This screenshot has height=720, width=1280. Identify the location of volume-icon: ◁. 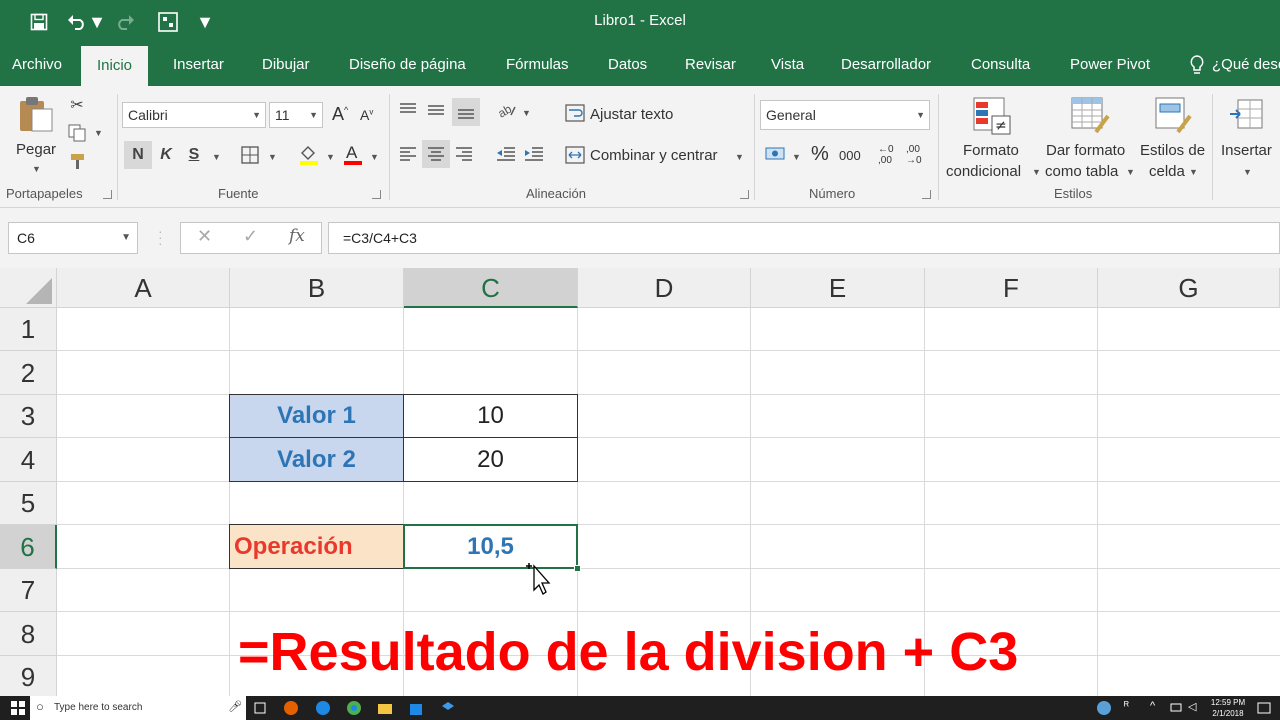
(1196, 708).